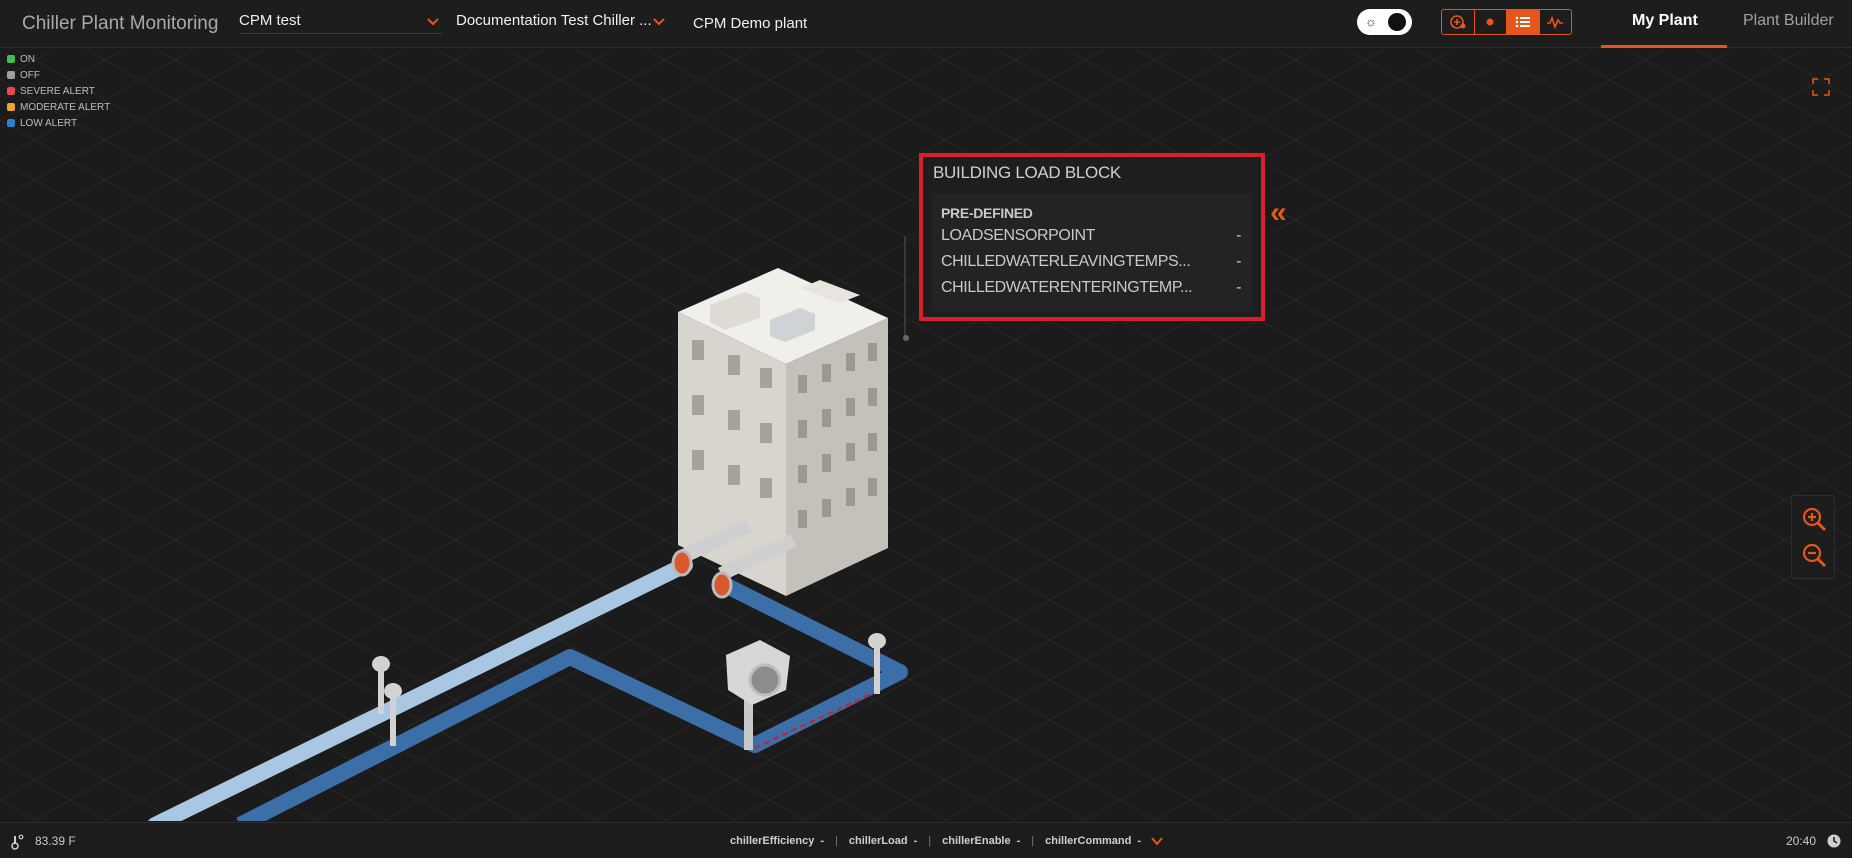 The width and height of the screenshot is (1852, 858). I want to click on popup-row: LOADSENSORPOINT -, so click(1091, 237).